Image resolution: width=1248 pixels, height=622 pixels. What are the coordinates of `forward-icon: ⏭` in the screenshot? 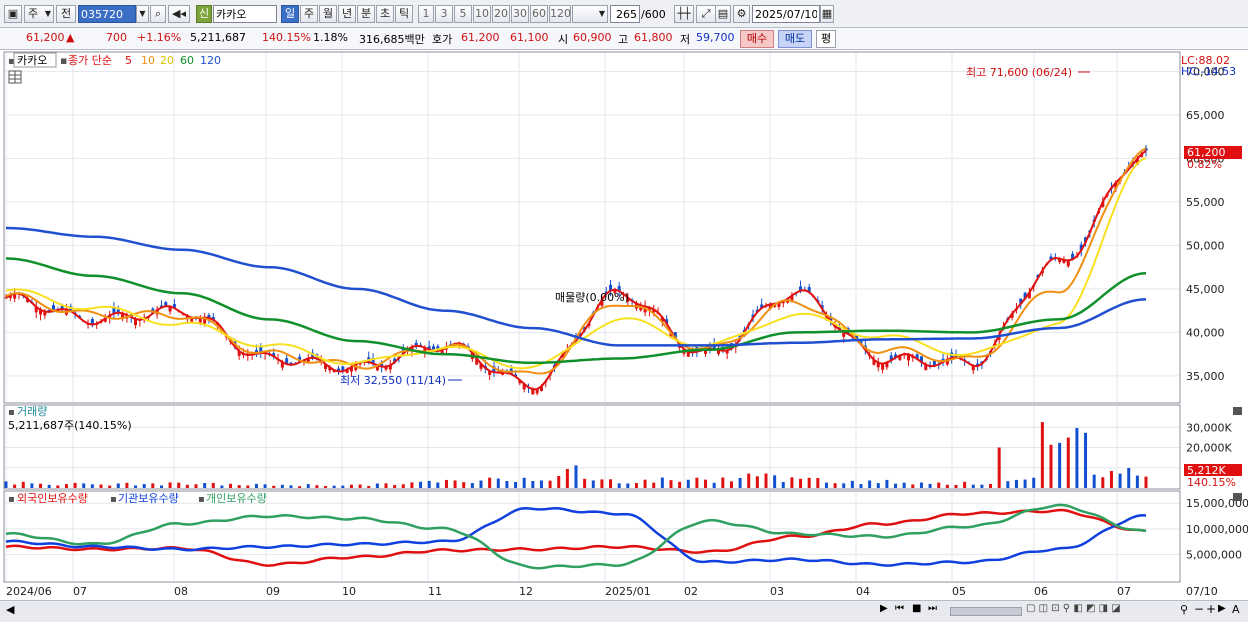 It's located at (932, 608).